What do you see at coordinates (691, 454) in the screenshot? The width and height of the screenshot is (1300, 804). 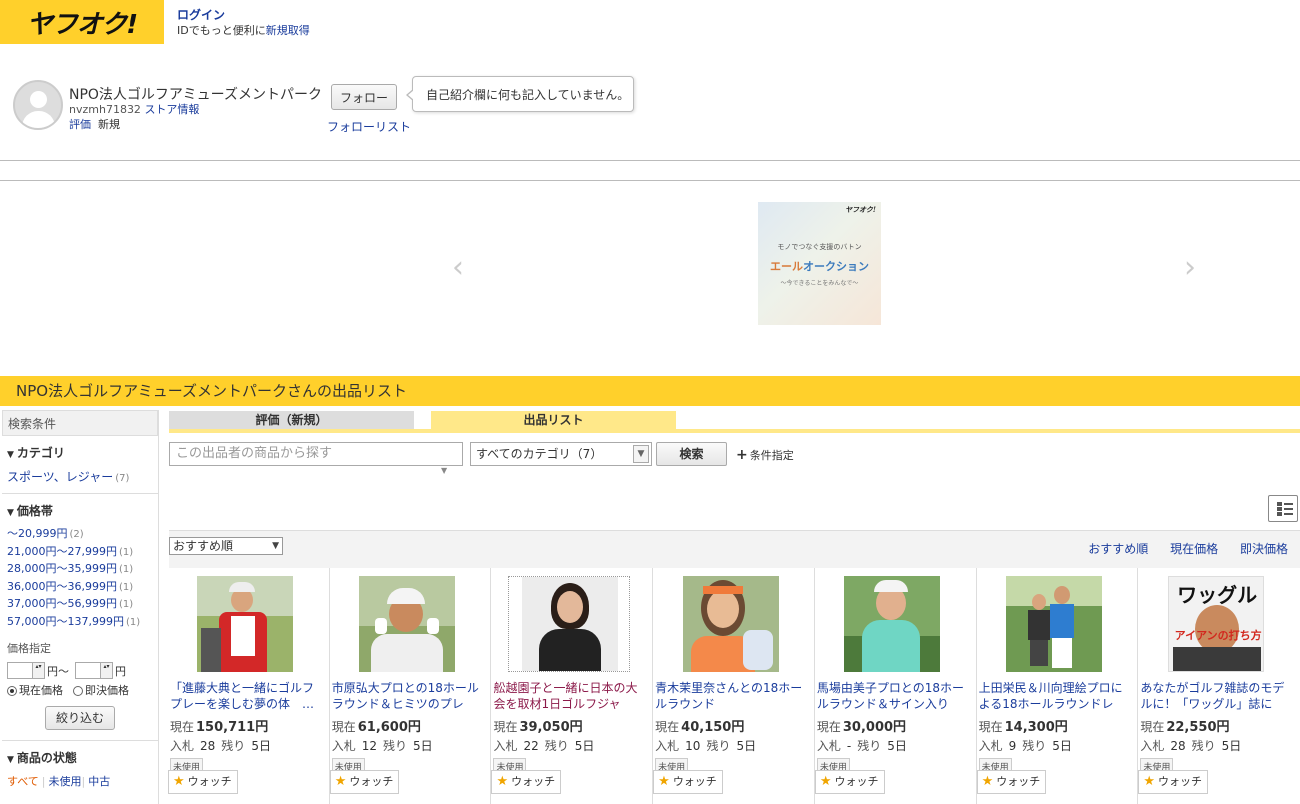 I see `search-button: 検索` at bounding box center [691, 454].